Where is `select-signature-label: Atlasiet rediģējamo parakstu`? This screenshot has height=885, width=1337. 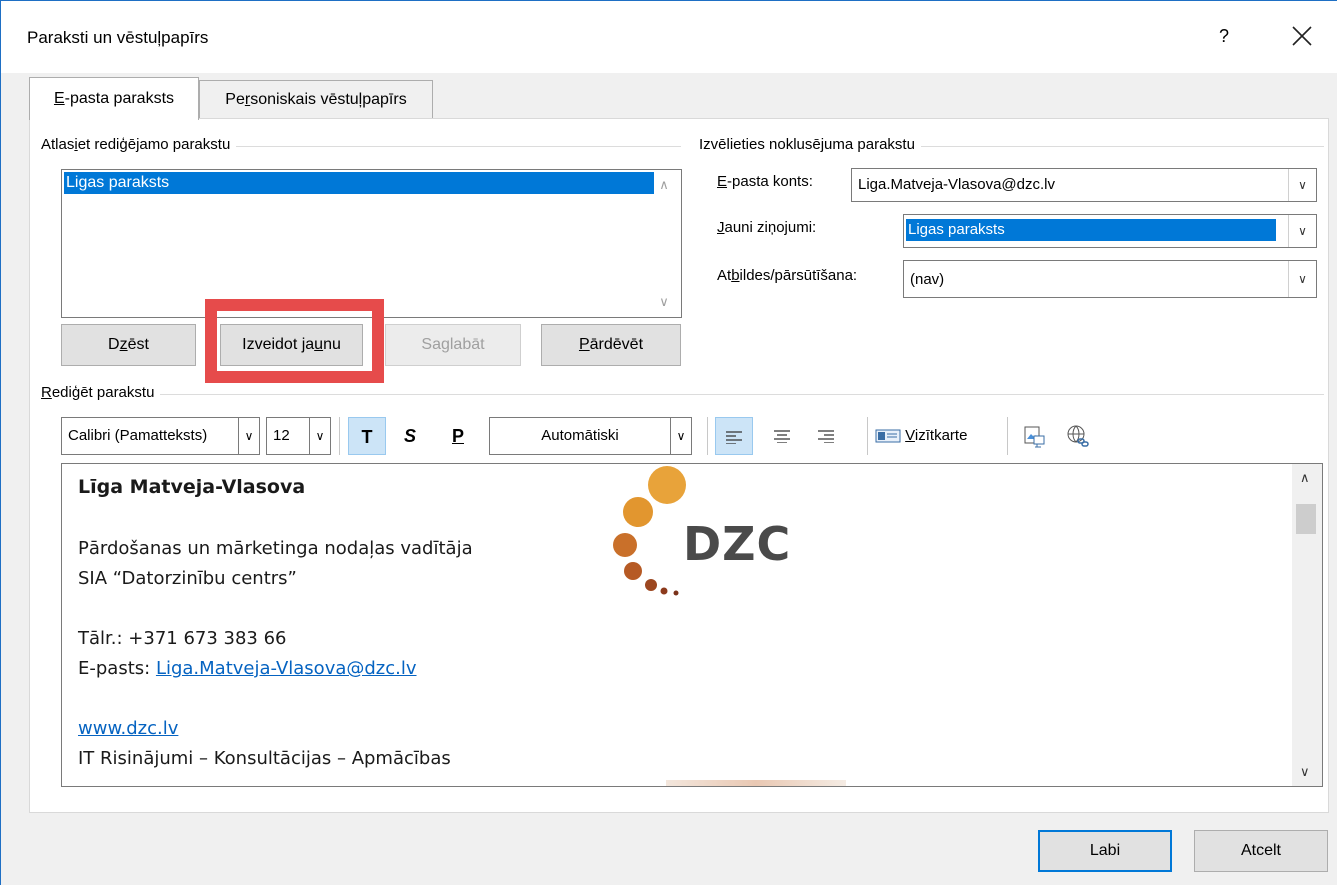 select-signature-label: Atlasiet rediģējamo parakstu is located at coordinates (139, 144).